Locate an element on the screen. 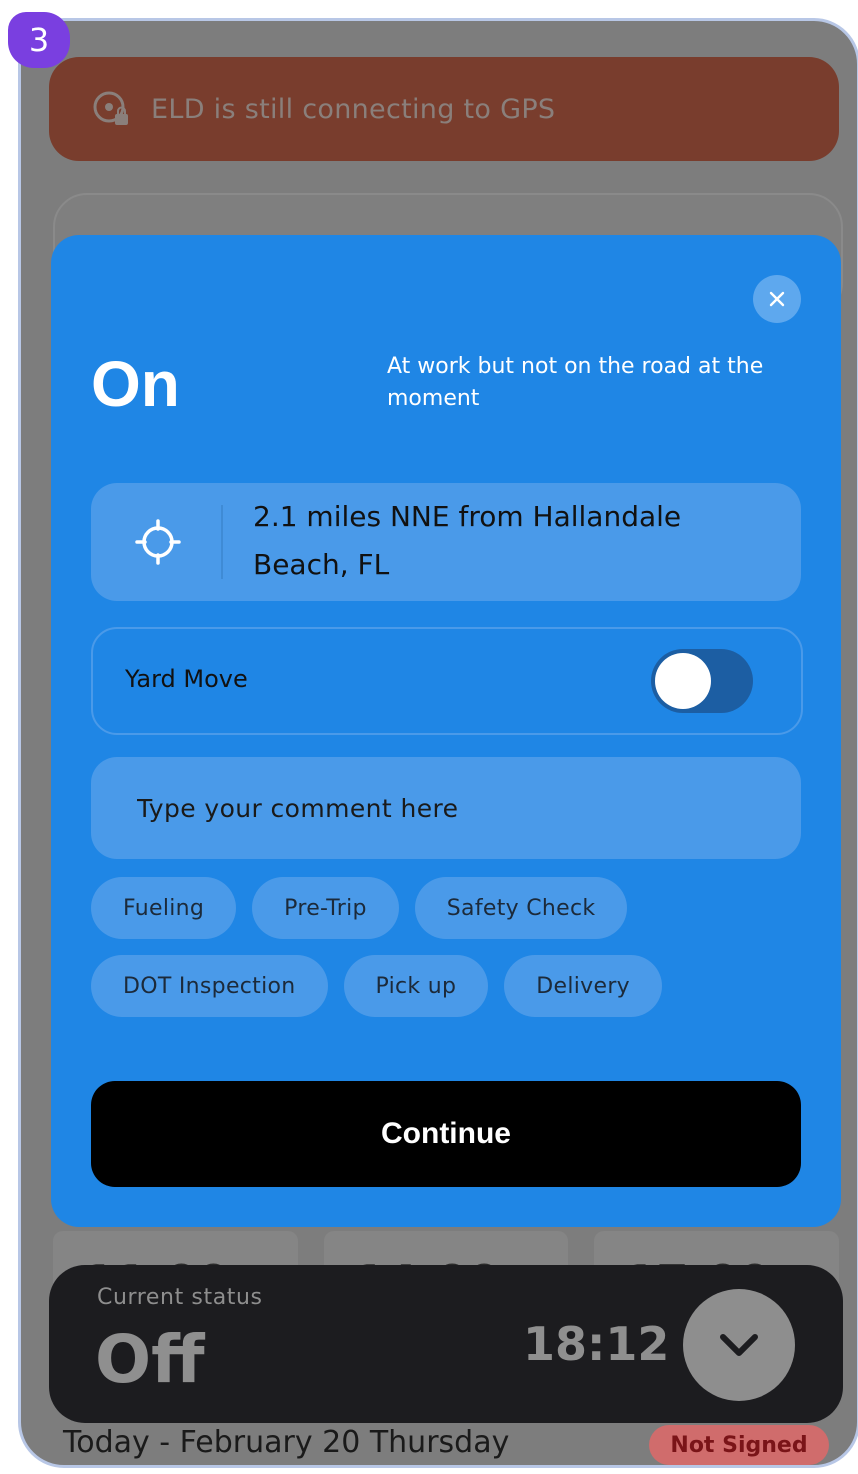  comment-input is located at coordinates (447, 808).